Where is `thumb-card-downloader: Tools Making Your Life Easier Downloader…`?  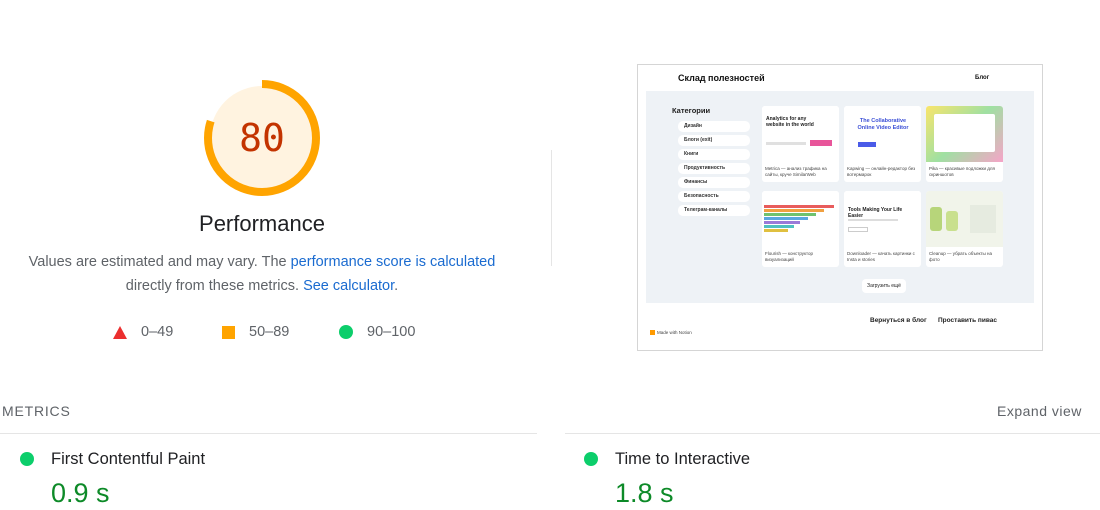 thumb-card-downloader: Tools Making Your Life Easier Downloader… is located at coordinates (882, 229).